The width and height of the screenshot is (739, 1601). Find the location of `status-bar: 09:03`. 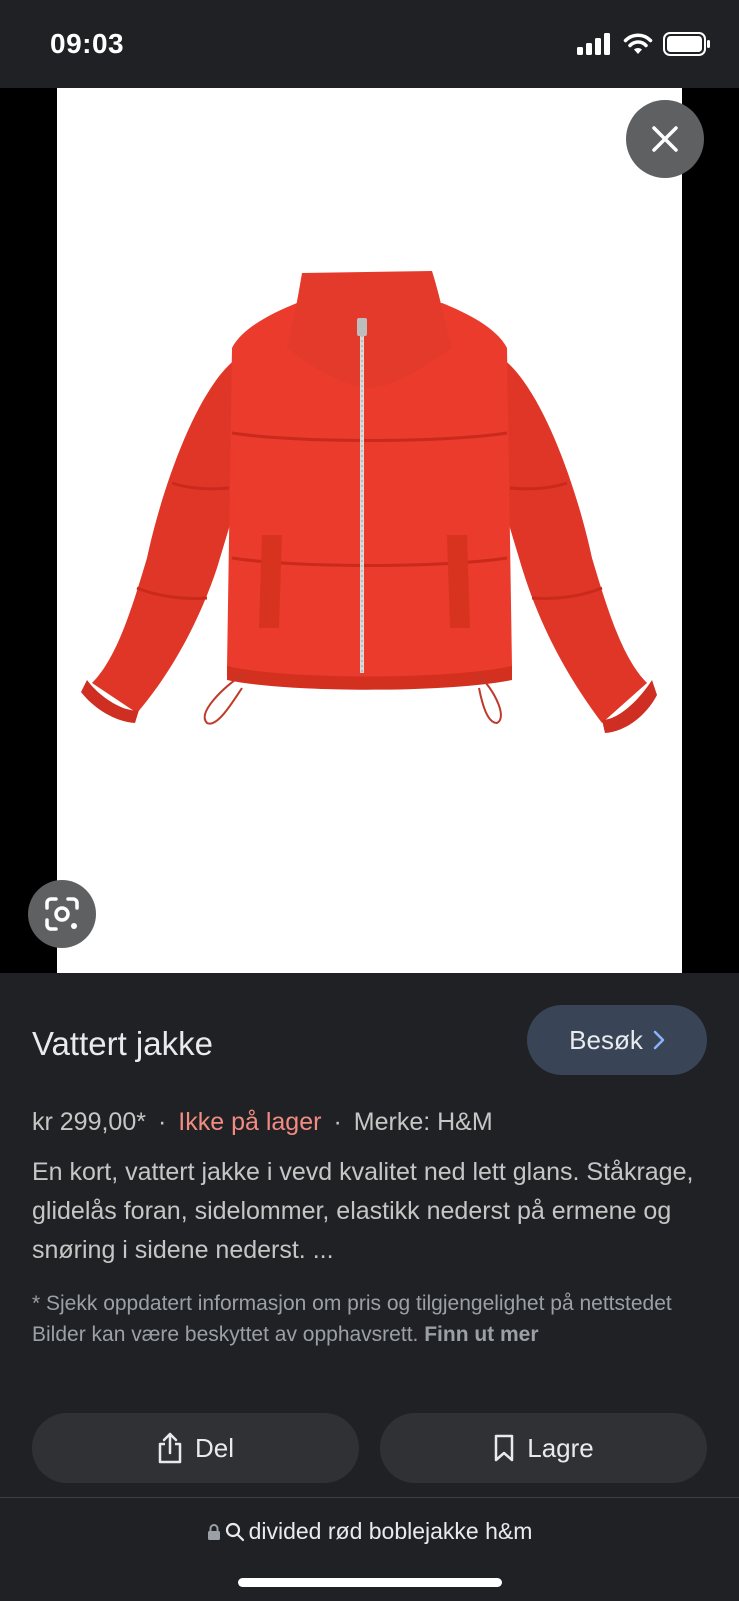

status-bar: 09:03 is located at coordinates (369, 44).